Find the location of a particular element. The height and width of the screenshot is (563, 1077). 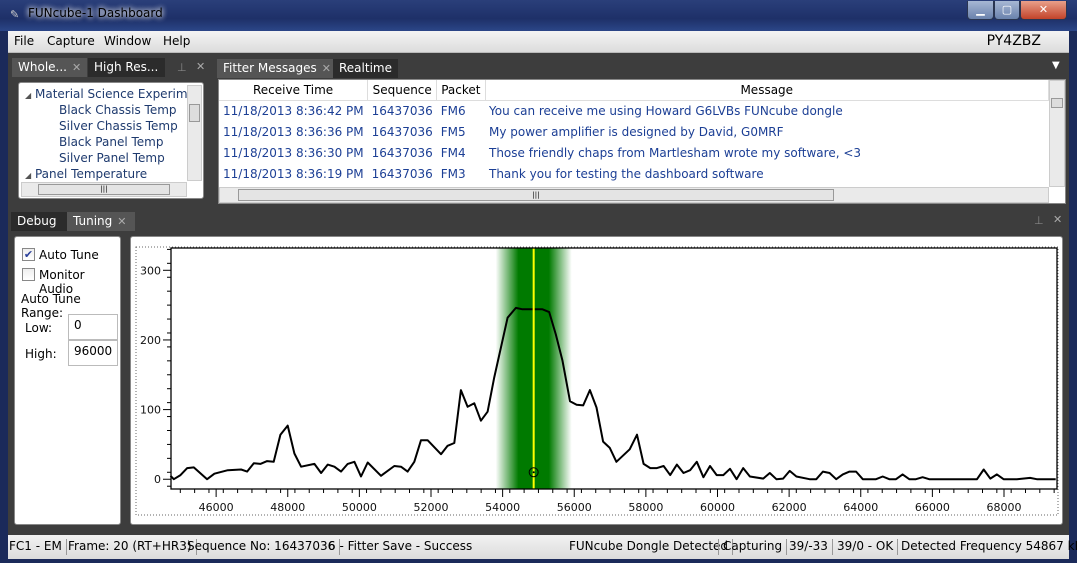

column-header-receive-time: Receive Time is located at coordinates (294, 90).